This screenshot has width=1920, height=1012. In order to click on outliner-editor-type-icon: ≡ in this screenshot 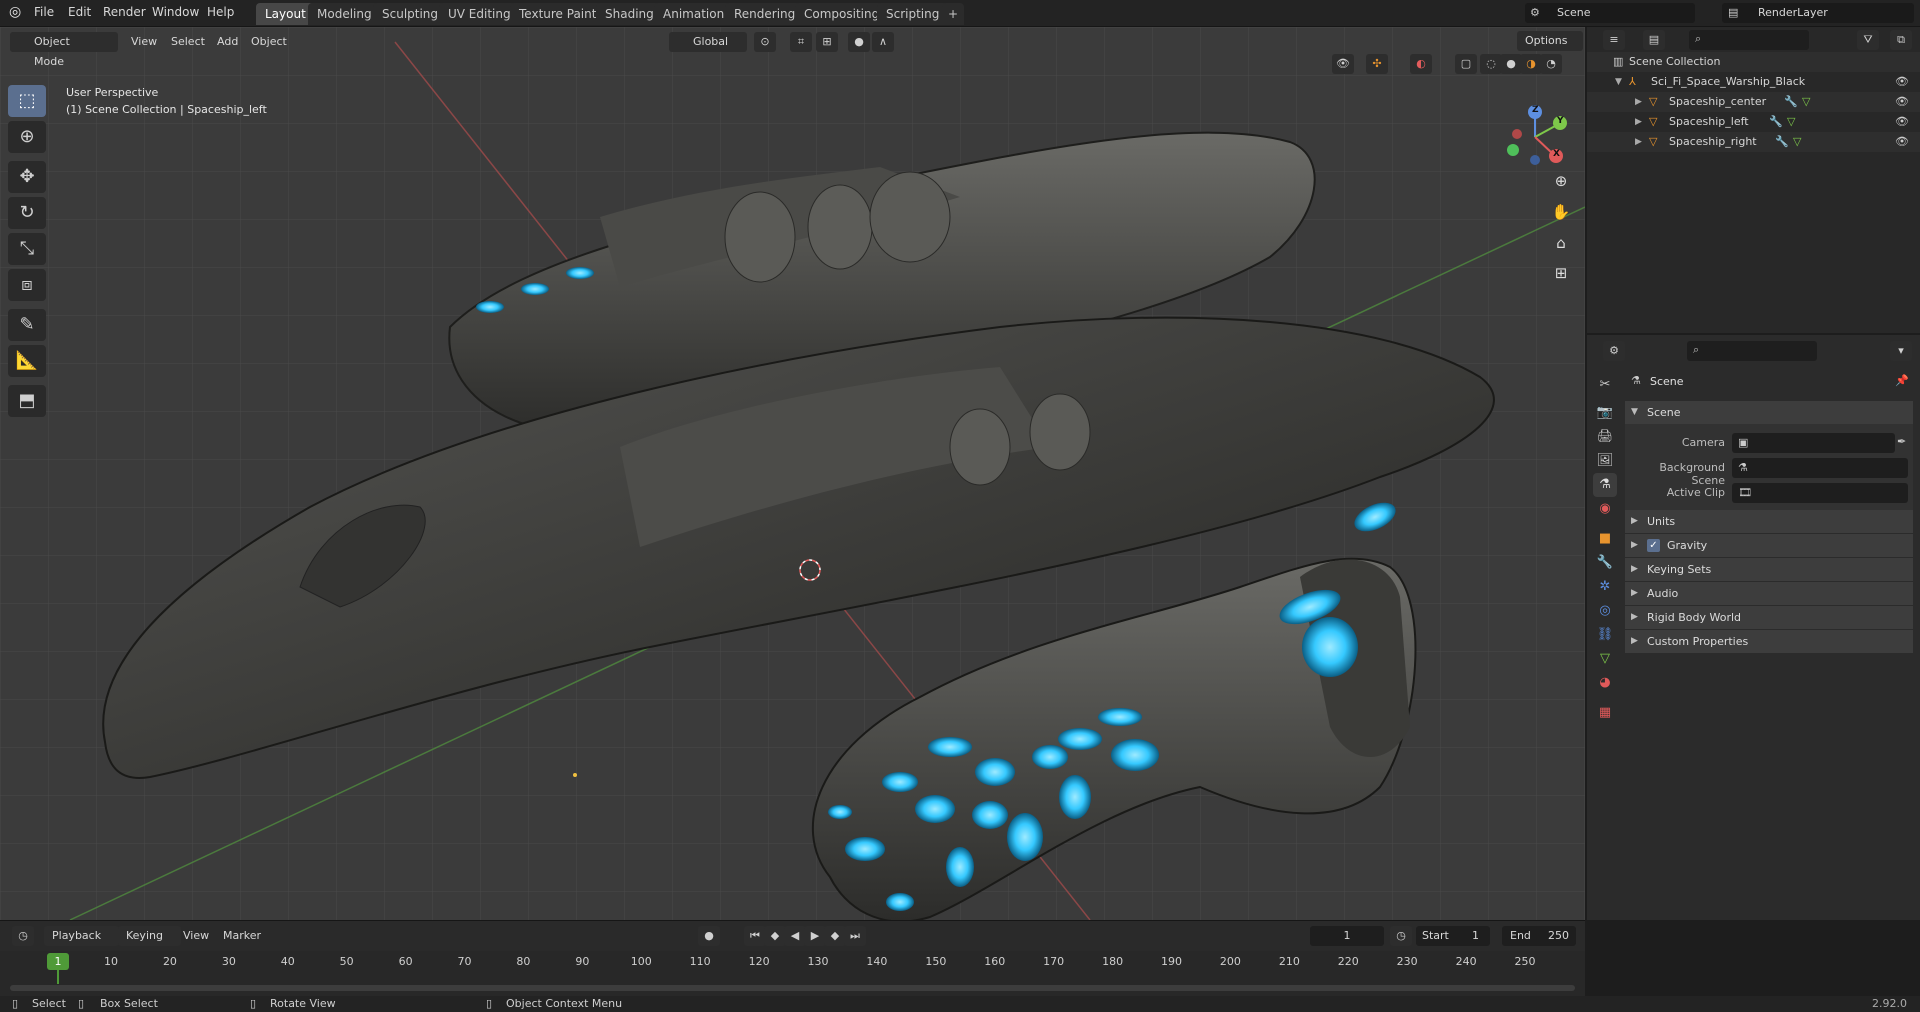, I will do `click(1614, 40)`.